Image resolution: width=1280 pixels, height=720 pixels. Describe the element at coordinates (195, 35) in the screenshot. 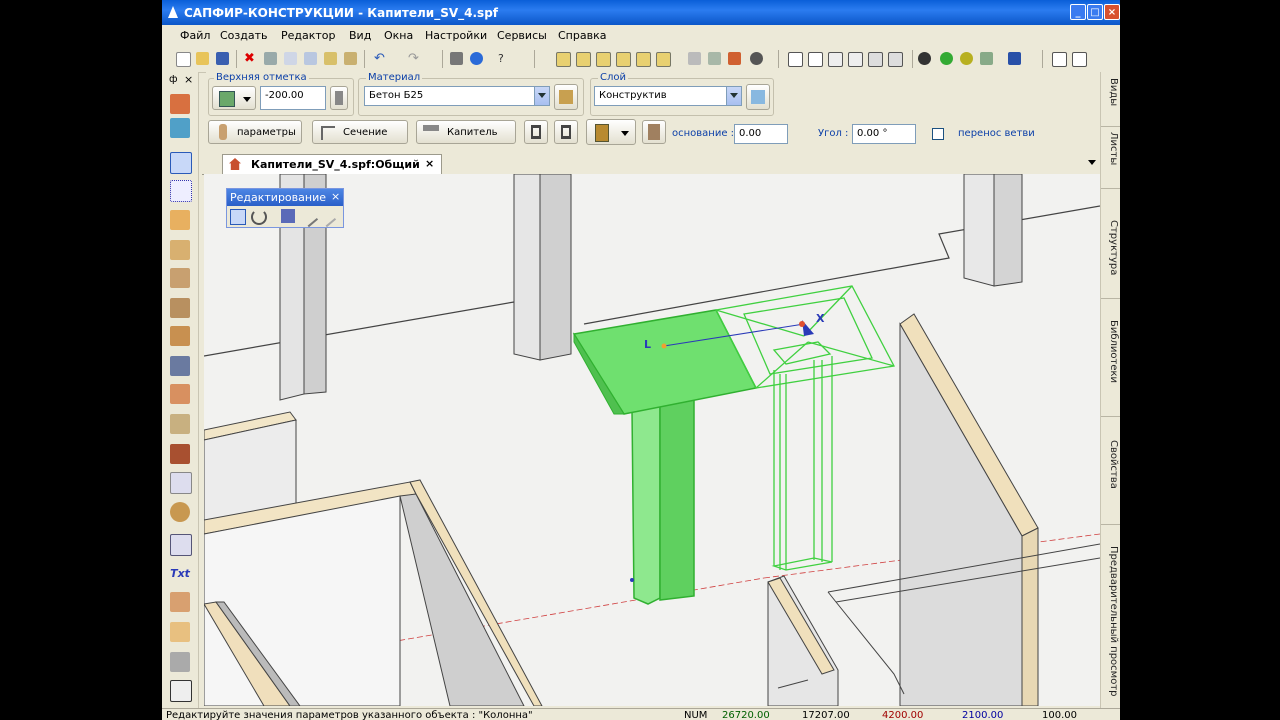

I see `menu-file: Файл` at that location.